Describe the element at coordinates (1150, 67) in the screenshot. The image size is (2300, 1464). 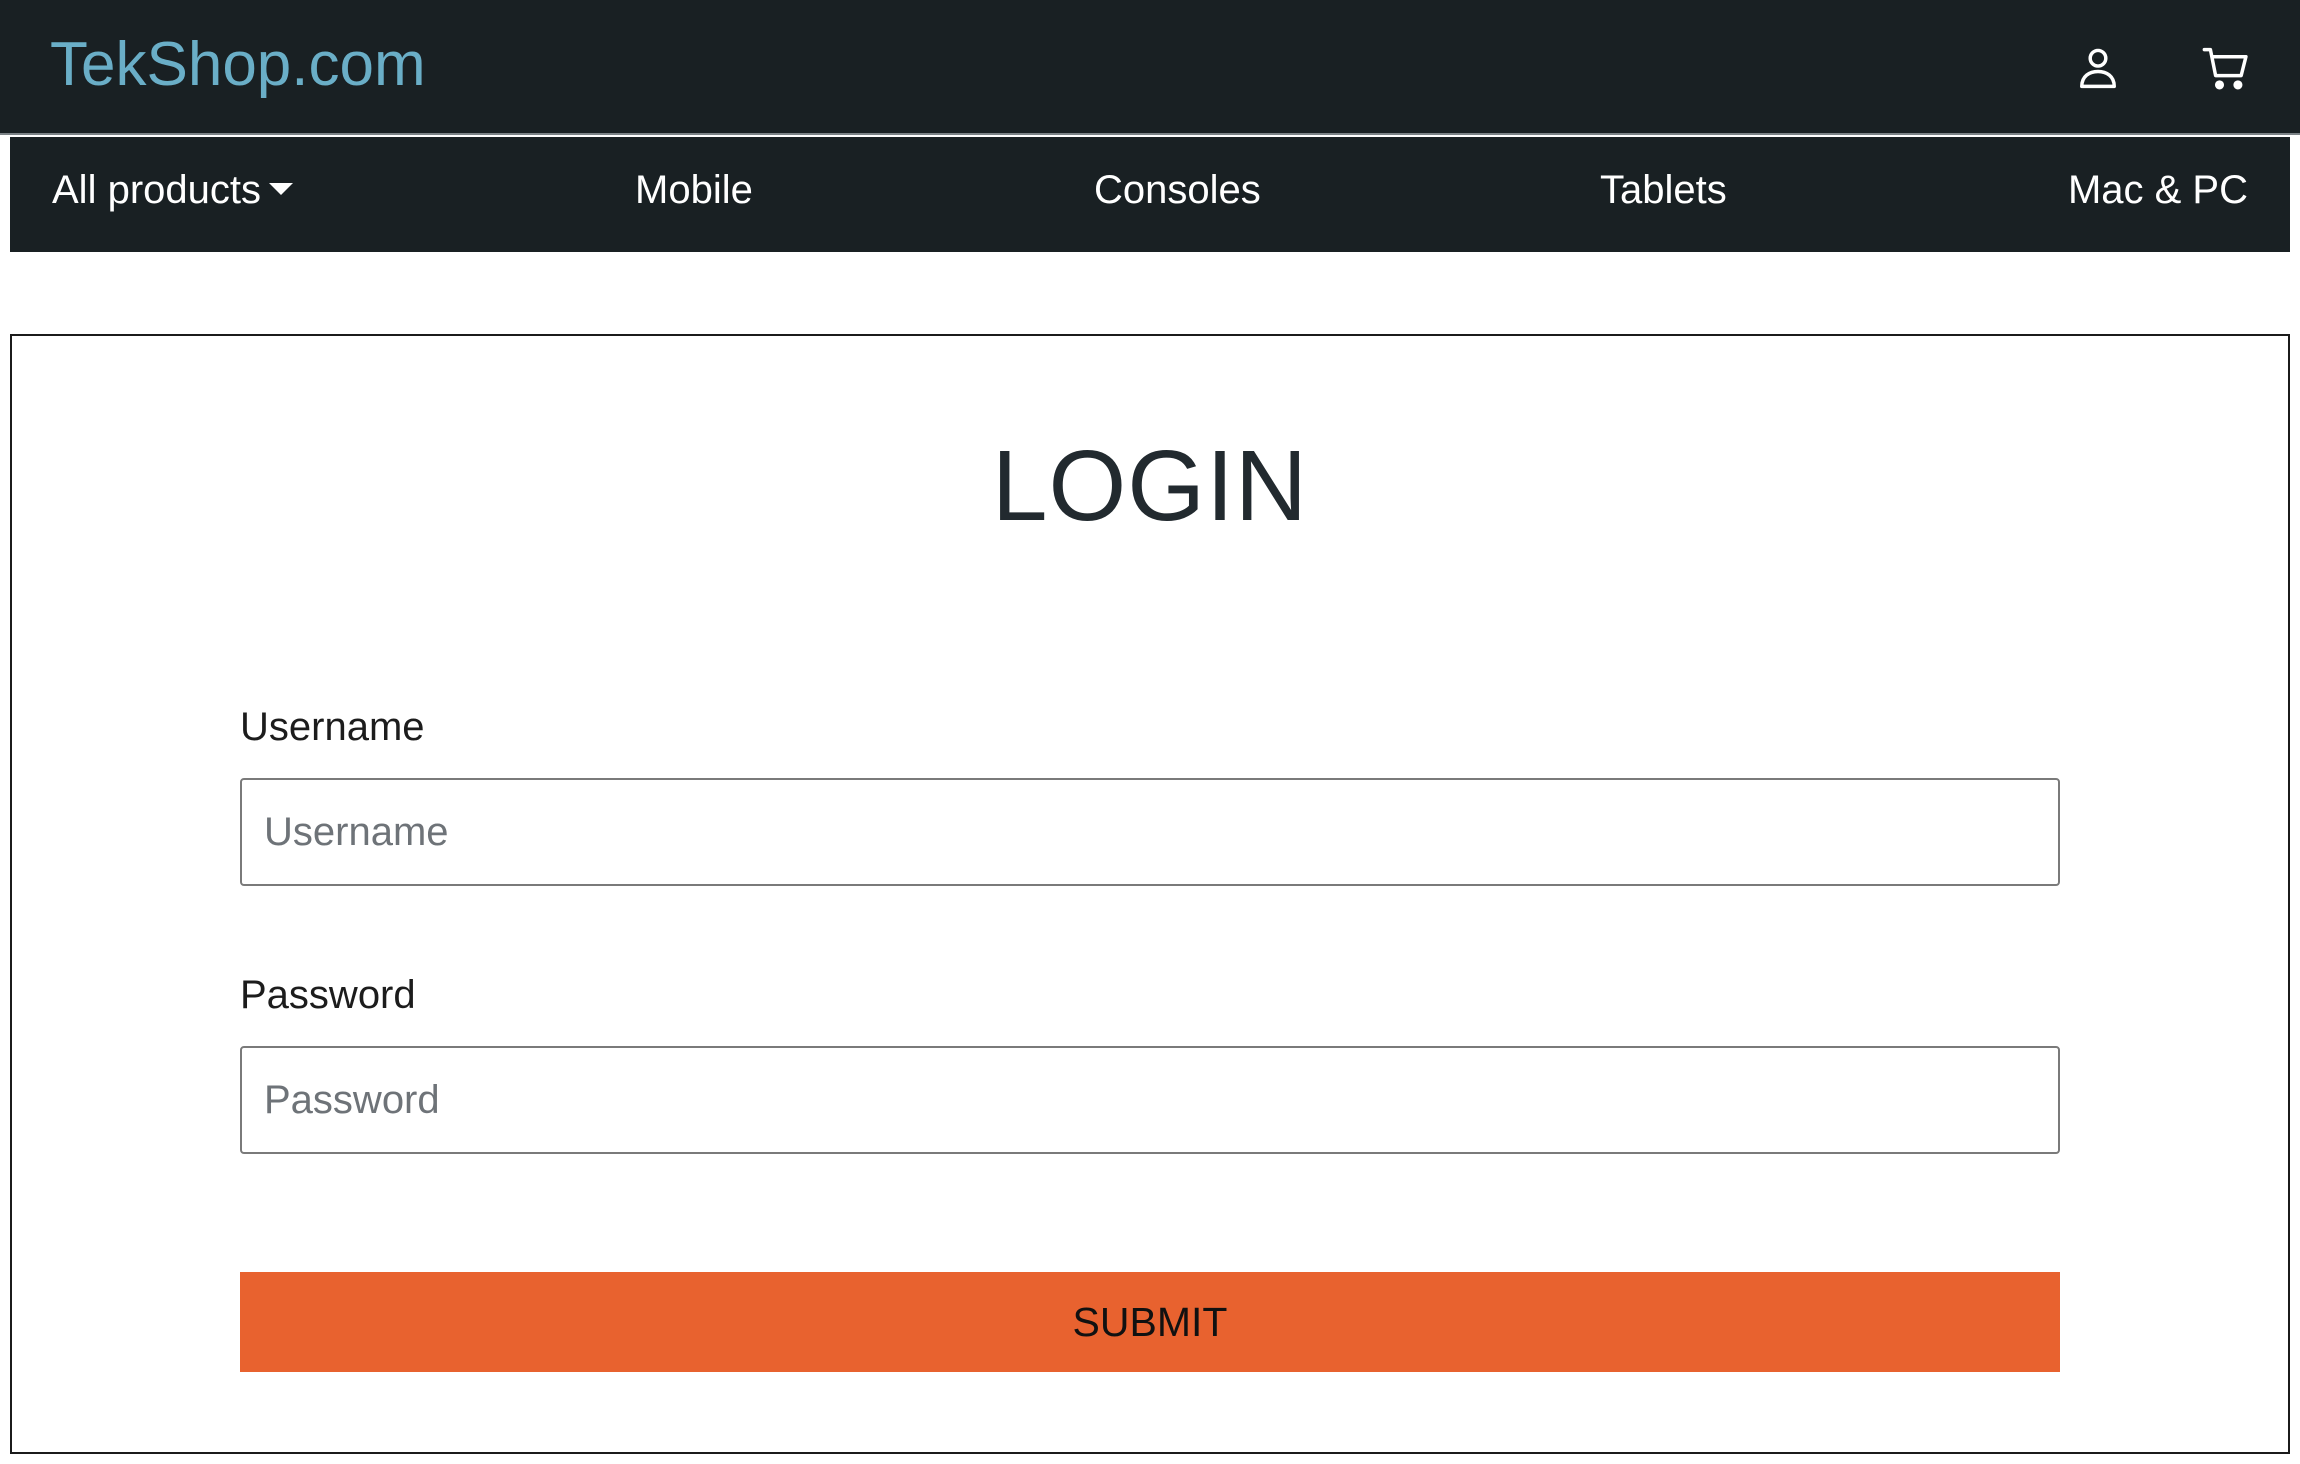
I see `top-header: TekShop.com` at that location.